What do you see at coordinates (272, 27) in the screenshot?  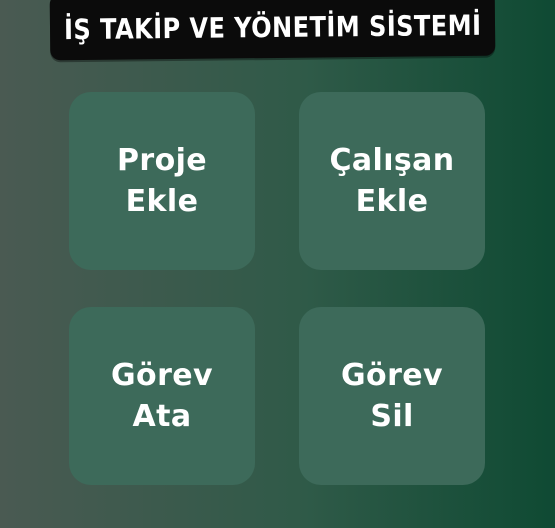 I see `page-title: İŞ TAKİP VE YÖNETİM SİSTEMİ` at bounding box center [272, 27].